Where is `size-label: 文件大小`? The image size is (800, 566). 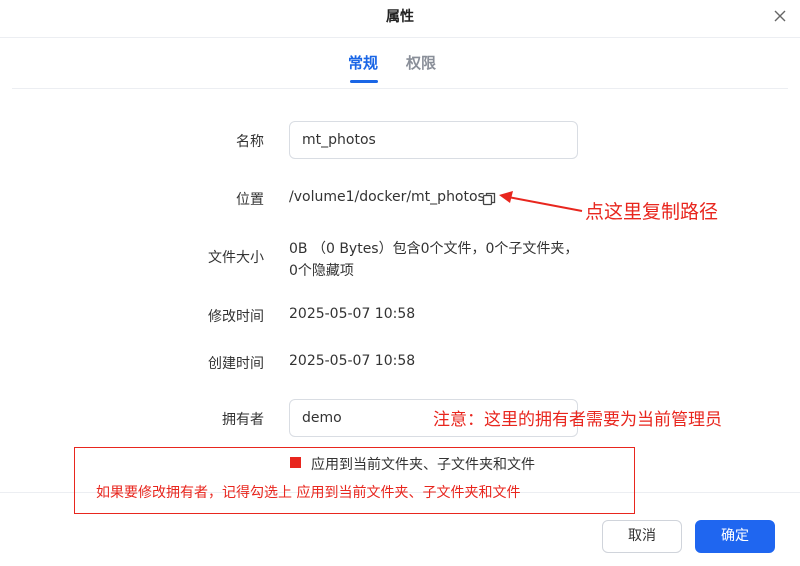
size-label: 文件大小 is located at coordinates (236, 258).